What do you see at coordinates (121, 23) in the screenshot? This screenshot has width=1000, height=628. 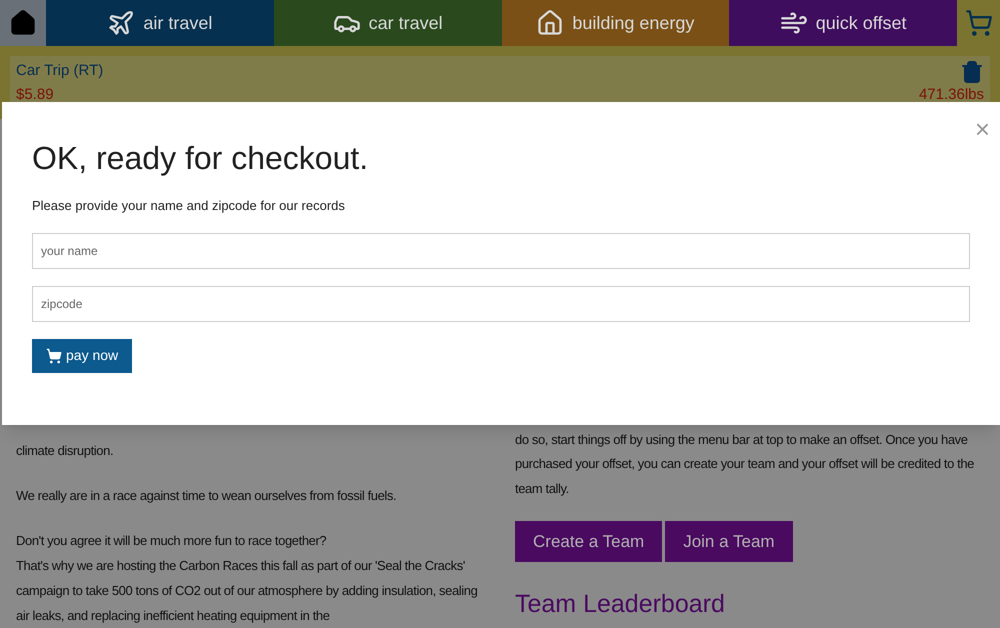 I see `airplane-icon` at bounding box center [121, 23].